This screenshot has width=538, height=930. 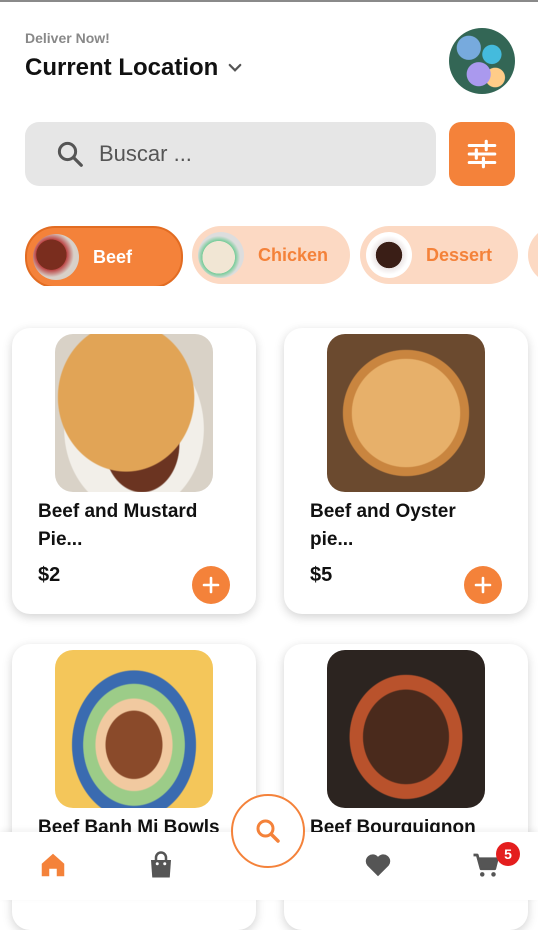 What do you see at coordinates (269, 1) in the screenshot?
I see `top-divider` at bounding box center [269, 1].